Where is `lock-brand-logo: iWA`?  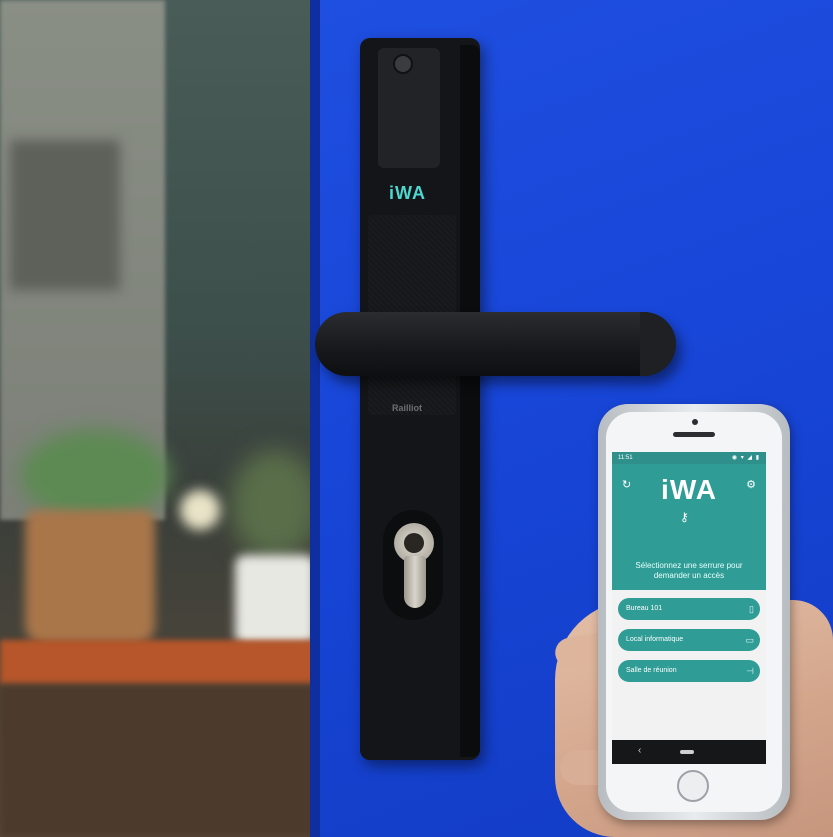 lock-brand-logo: iWA is located at coordinates (407, 193).